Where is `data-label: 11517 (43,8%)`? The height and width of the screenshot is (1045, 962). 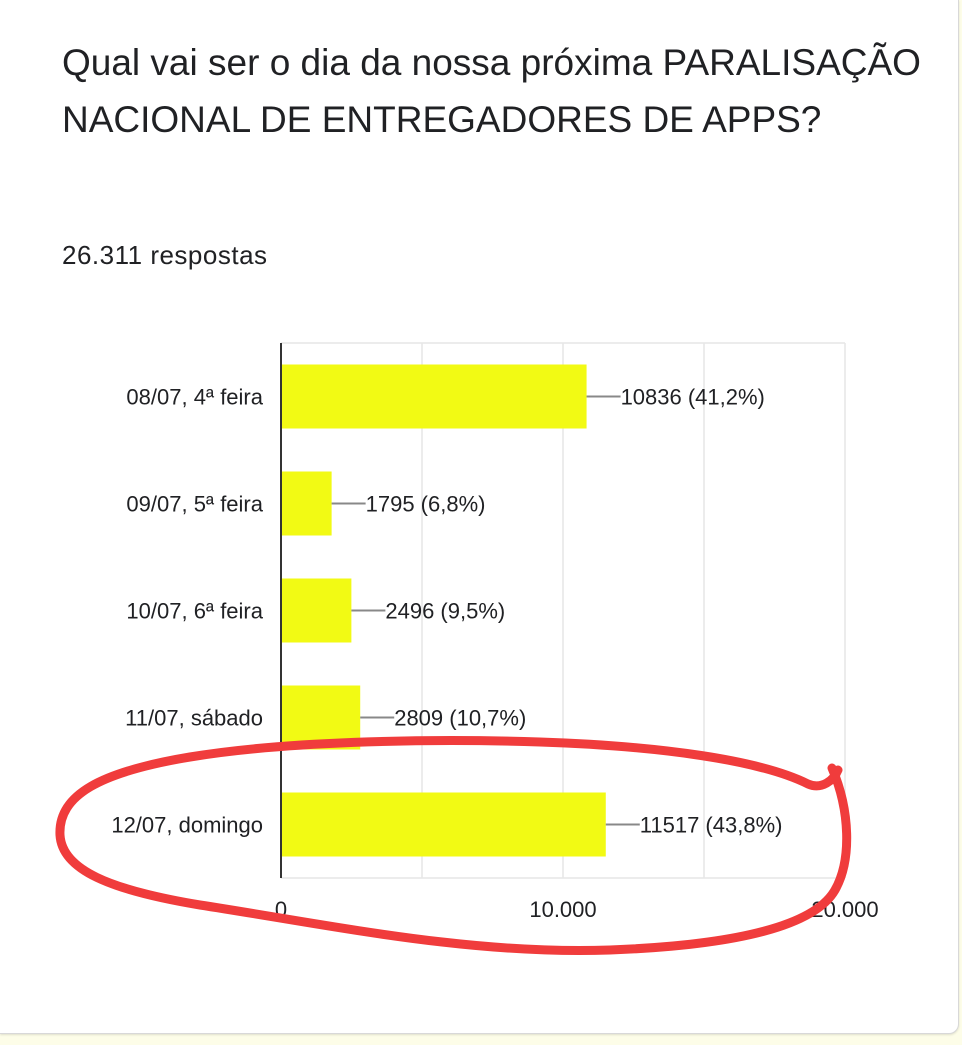 data-label: 11517 (43,8%) is located at coordinates (711, 825).